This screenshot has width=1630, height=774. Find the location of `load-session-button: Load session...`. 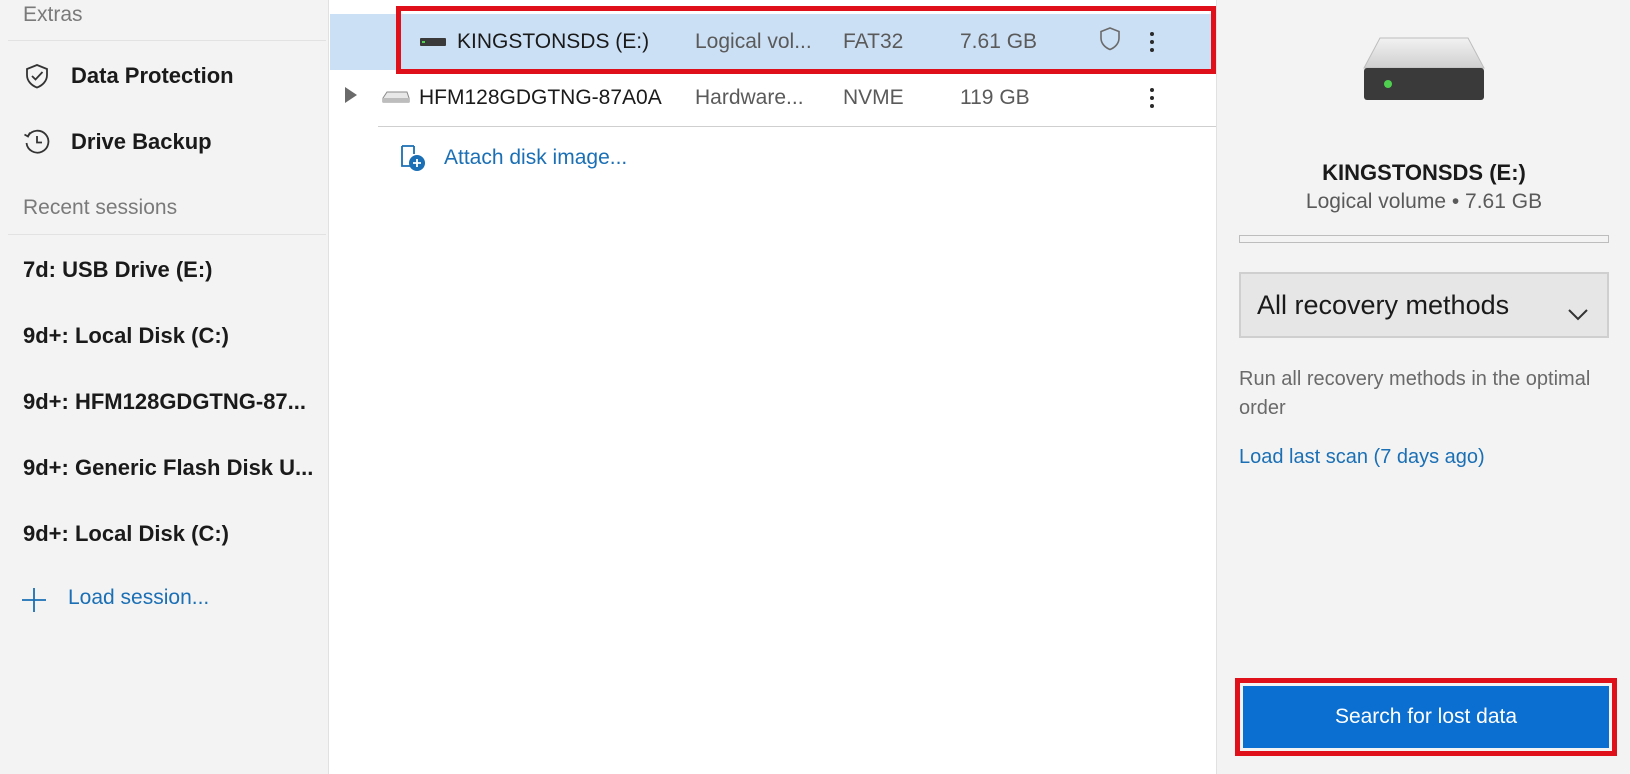

load-session-button: Load session... is located at coordinates (163, 598).